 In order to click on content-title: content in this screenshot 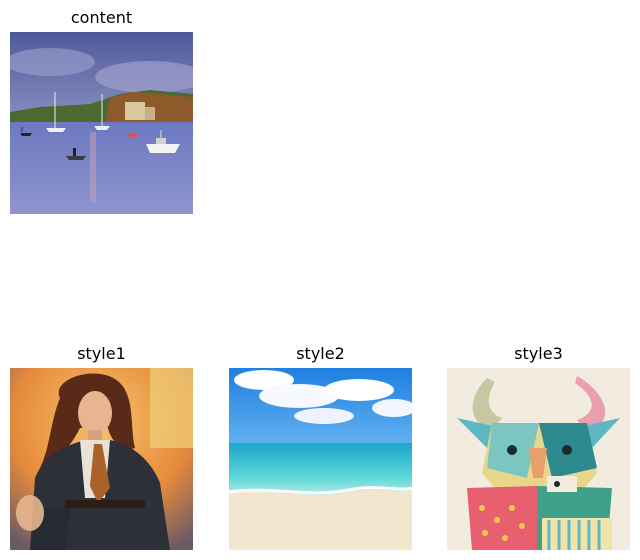, I will do `click(101, 17)`.